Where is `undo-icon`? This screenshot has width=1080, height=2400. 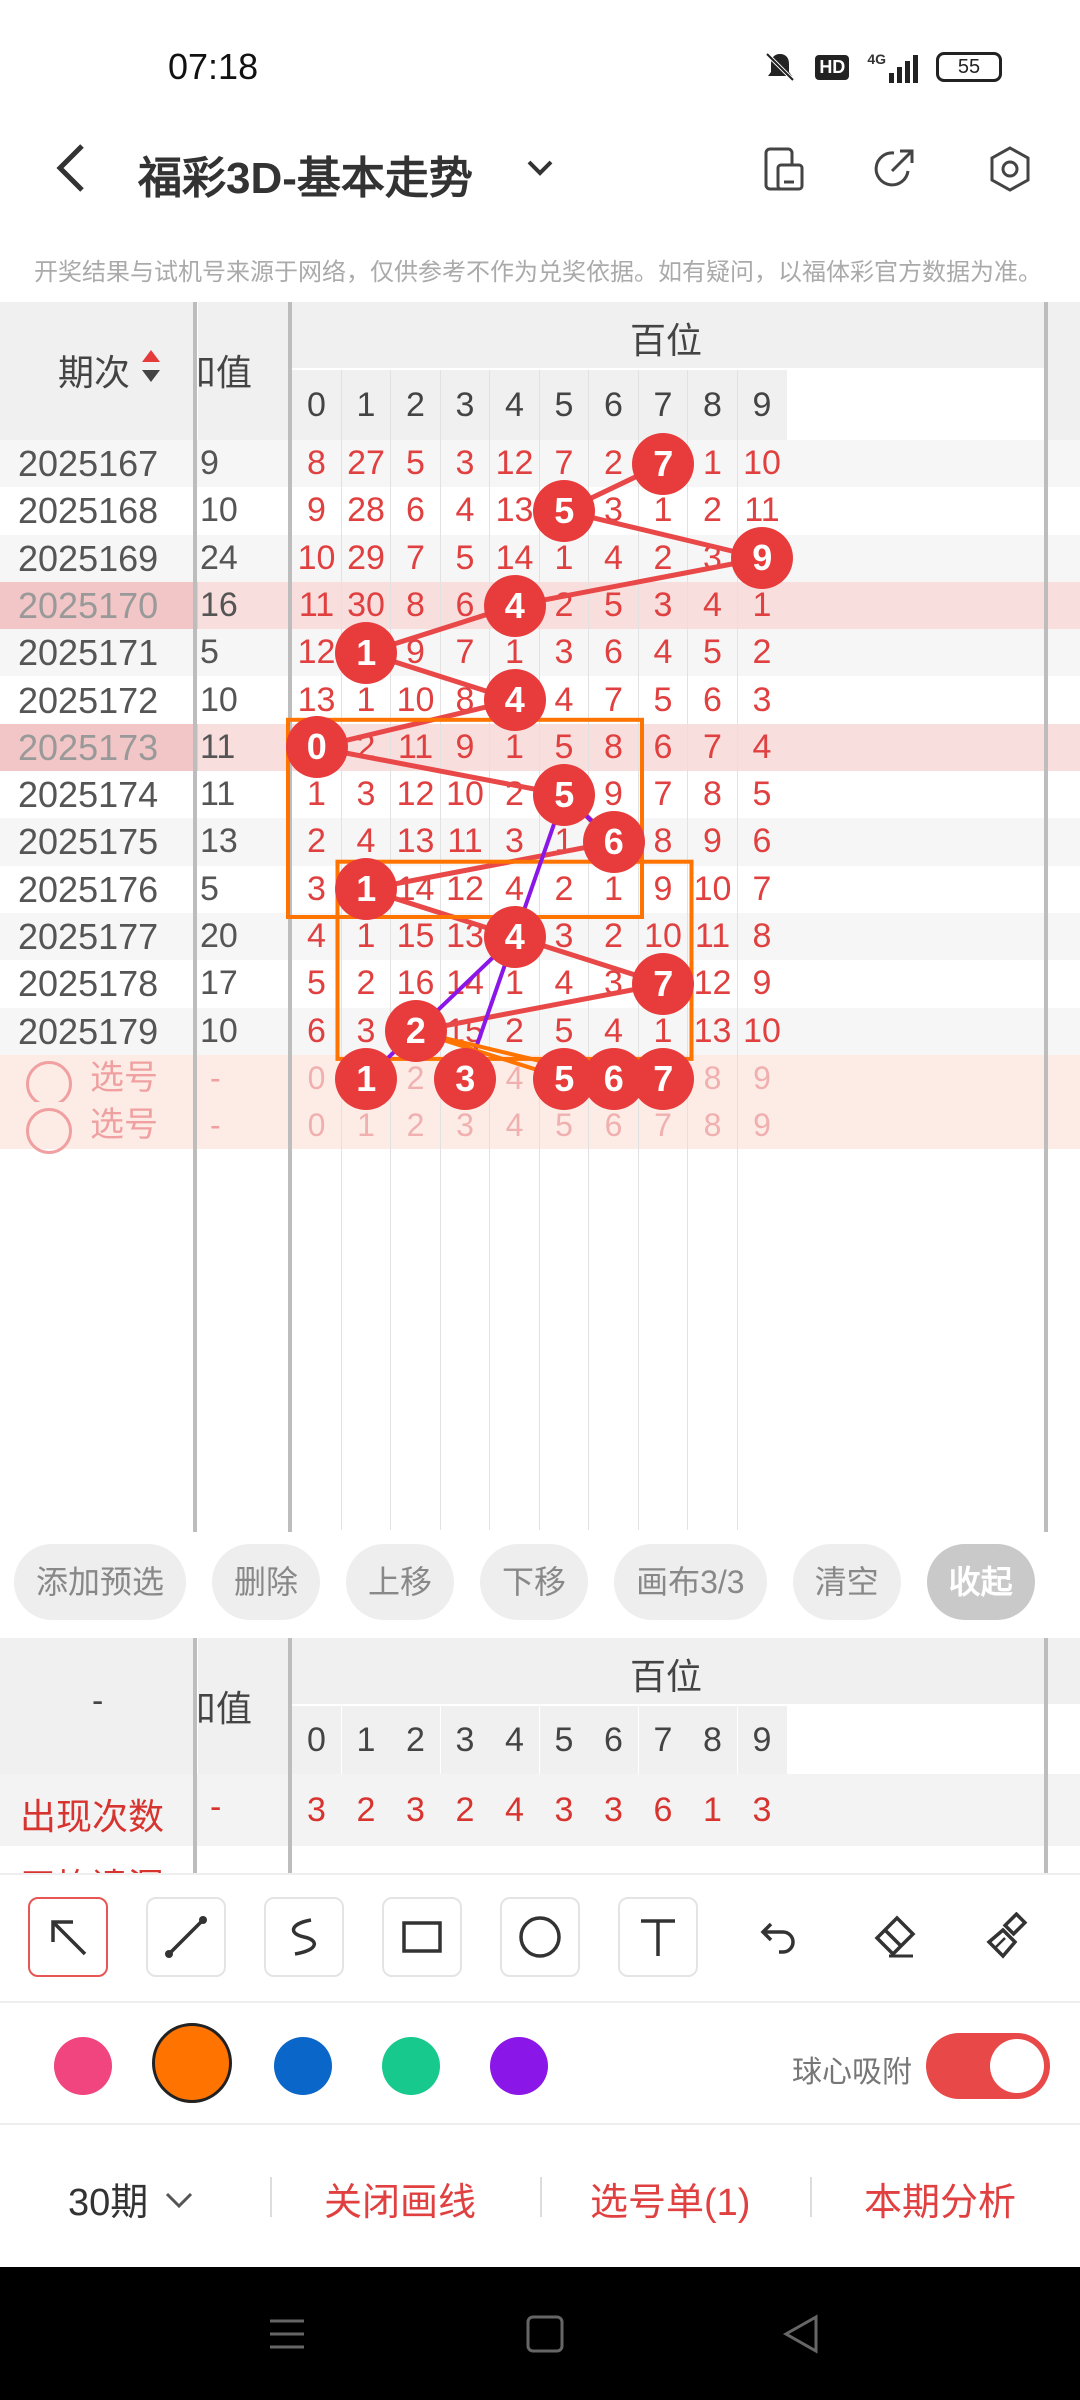 undo-icon is located at coordinates (777, 1938).